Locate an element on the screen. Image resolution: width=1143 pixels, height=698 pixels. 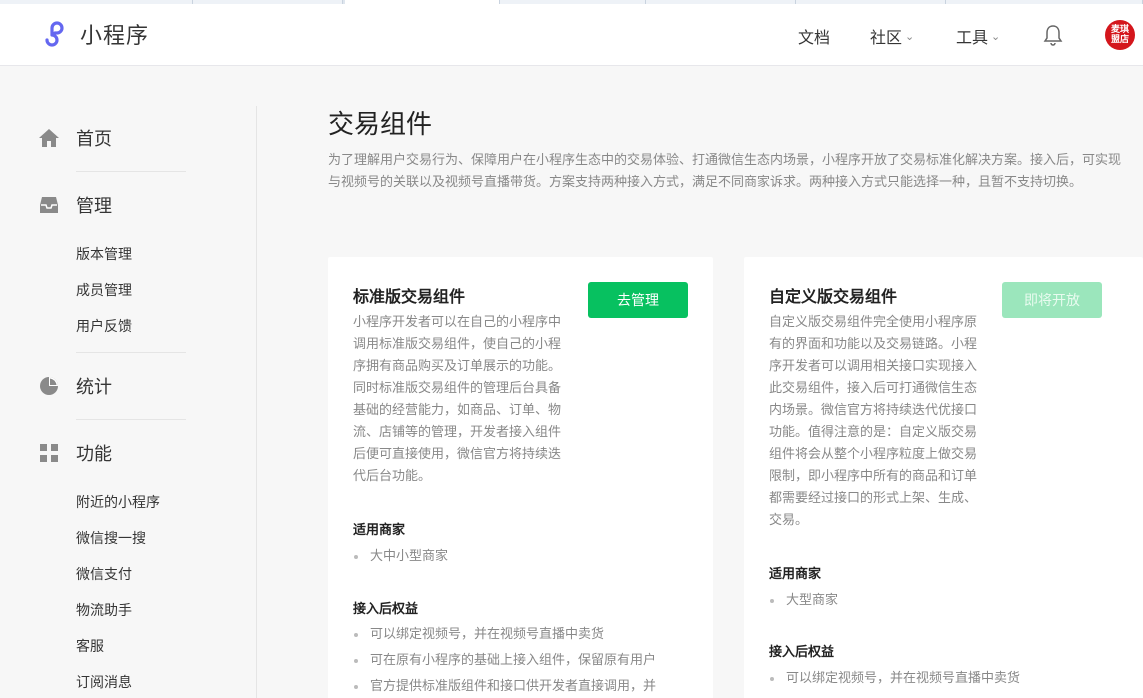
nav-community: 社区 ⌄ is located at coordinates (892, 36).